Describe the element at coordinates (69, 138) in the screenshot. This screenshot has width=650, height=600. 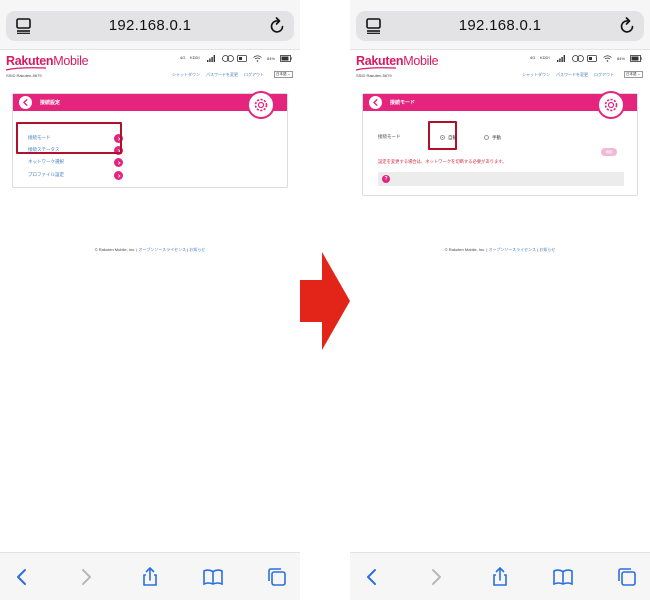
I see `highlight-box-connection-mode` at that location.